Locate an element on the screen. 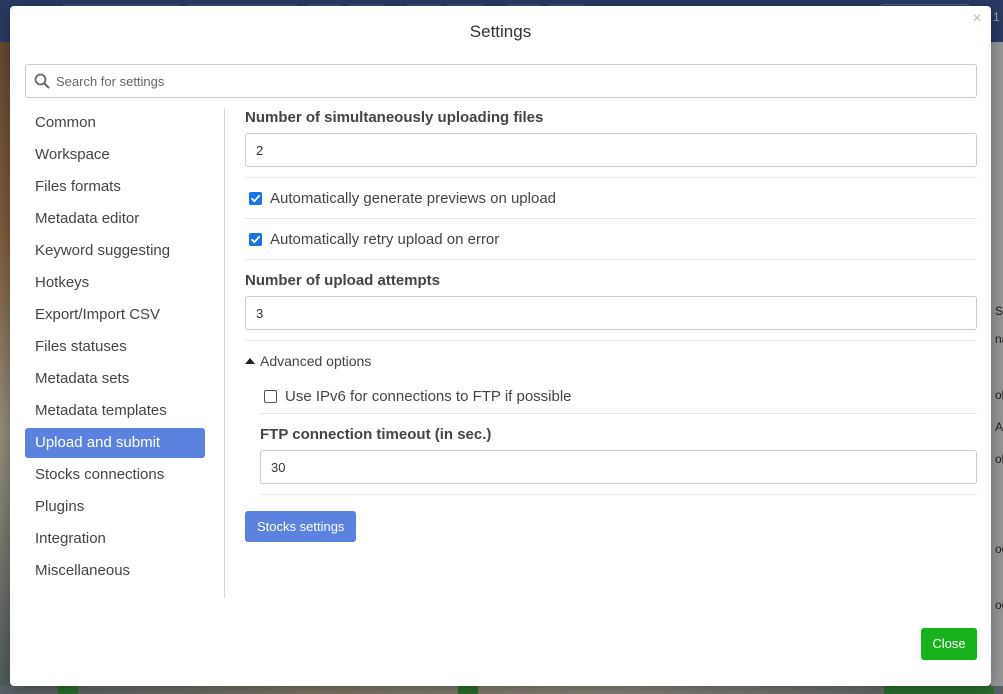  dialog-title: Settings is located at coordinates (500, 31).